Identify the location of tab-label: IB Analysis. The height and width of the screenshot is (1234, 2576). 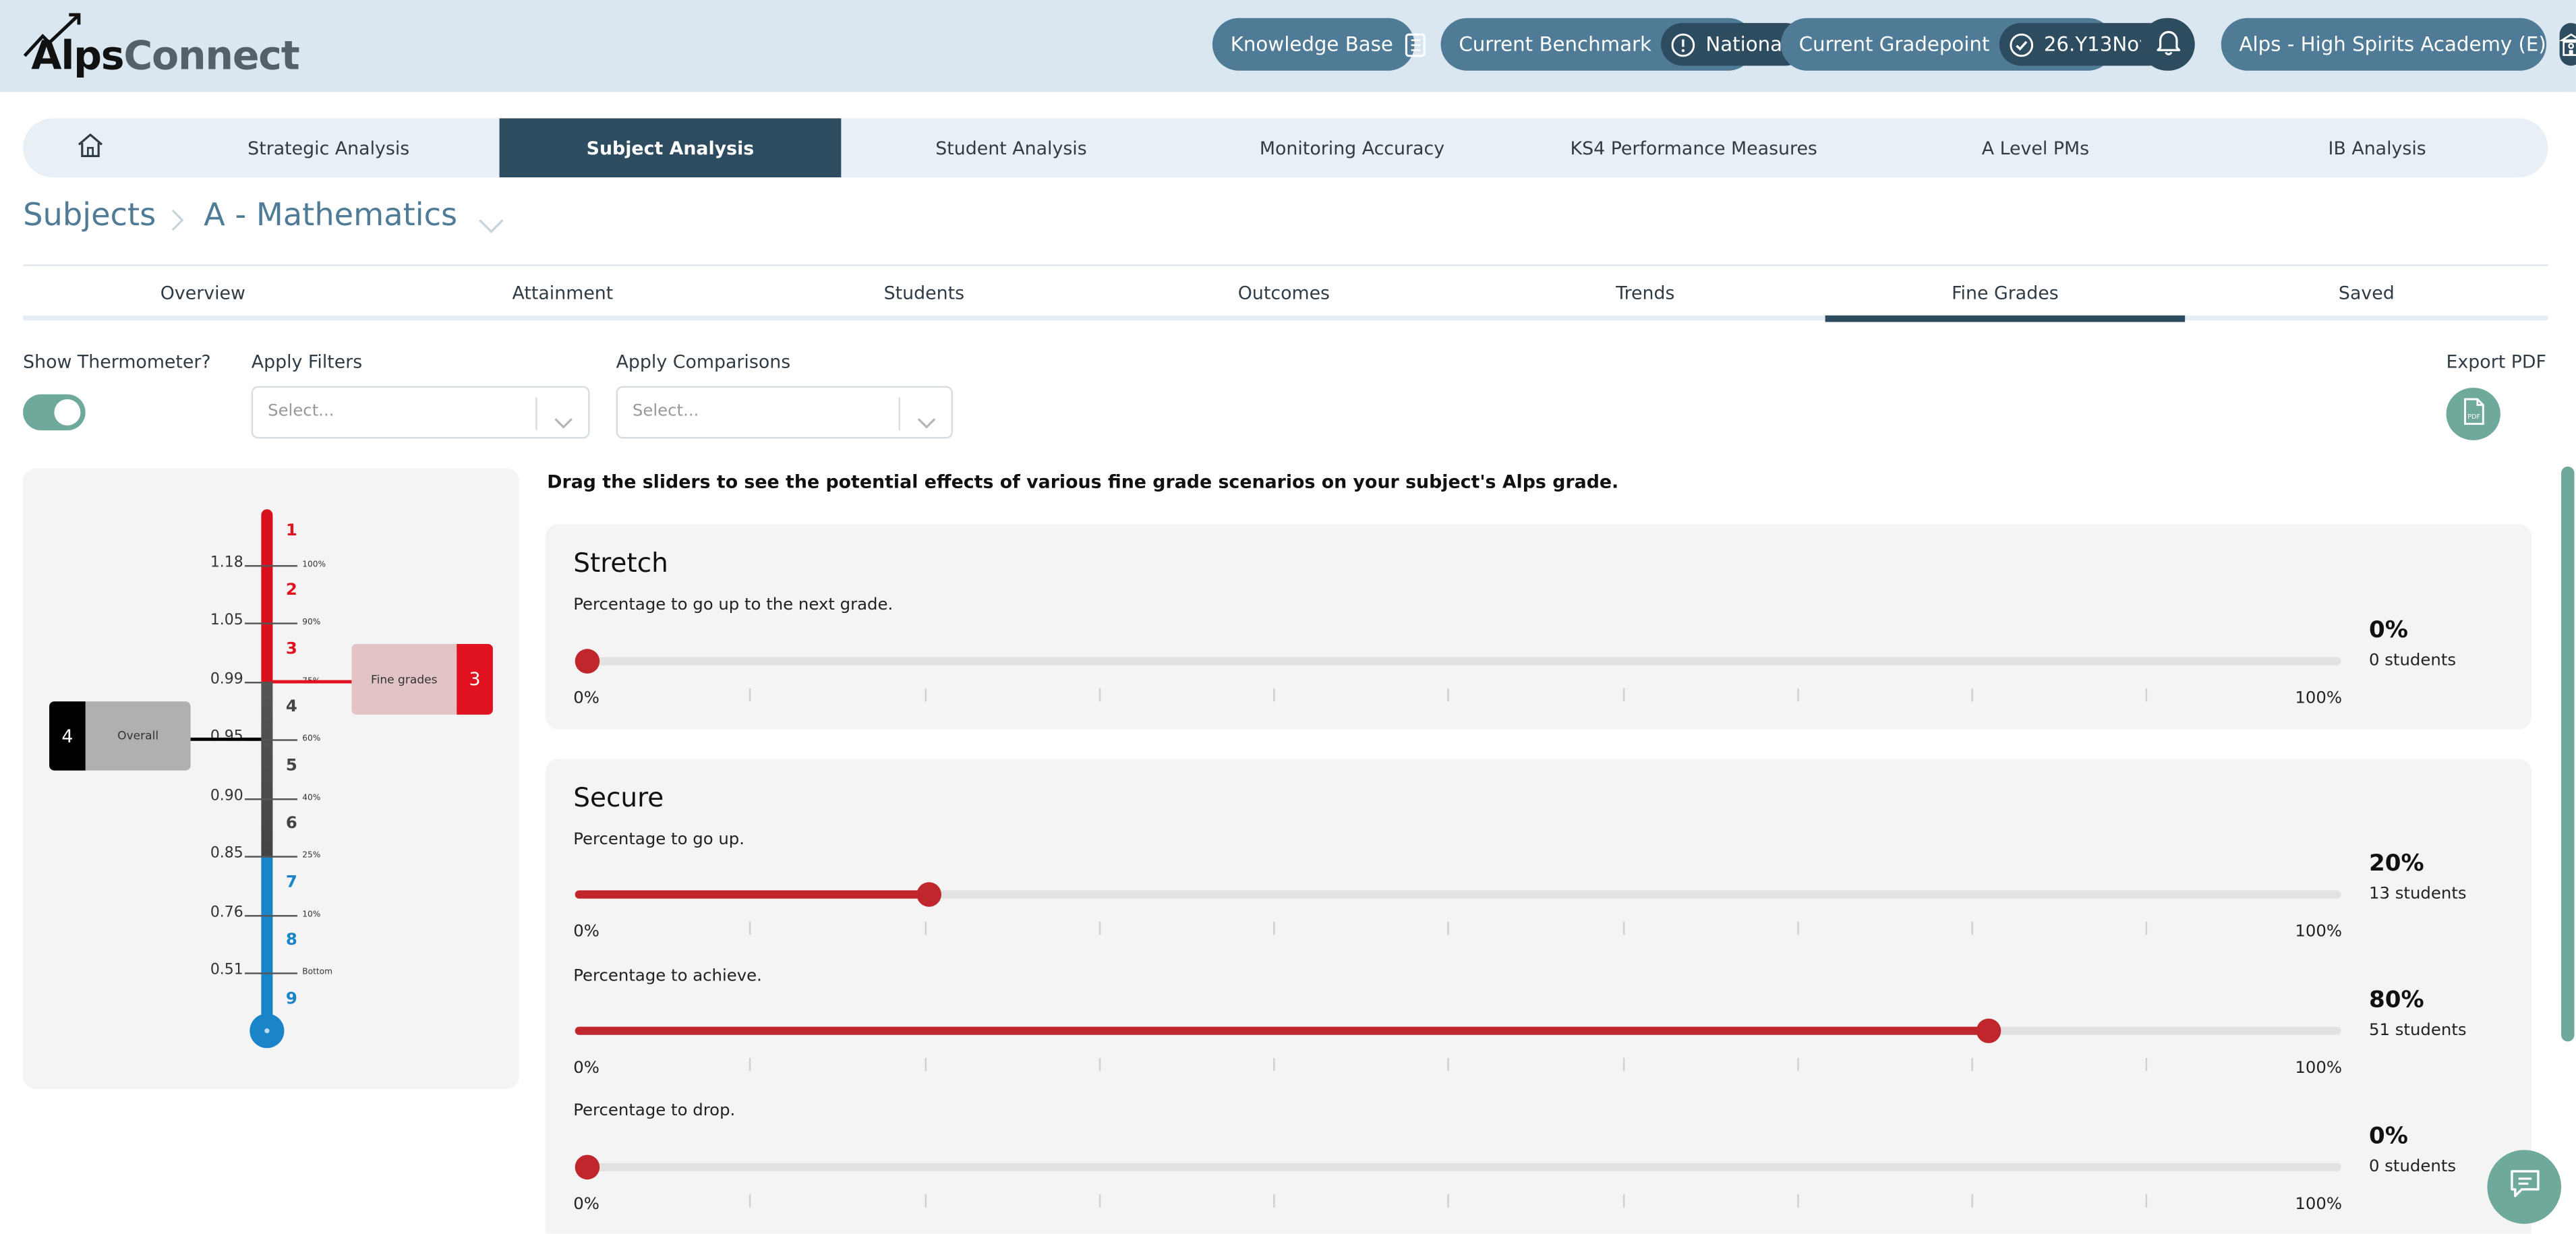
(2377, 148).